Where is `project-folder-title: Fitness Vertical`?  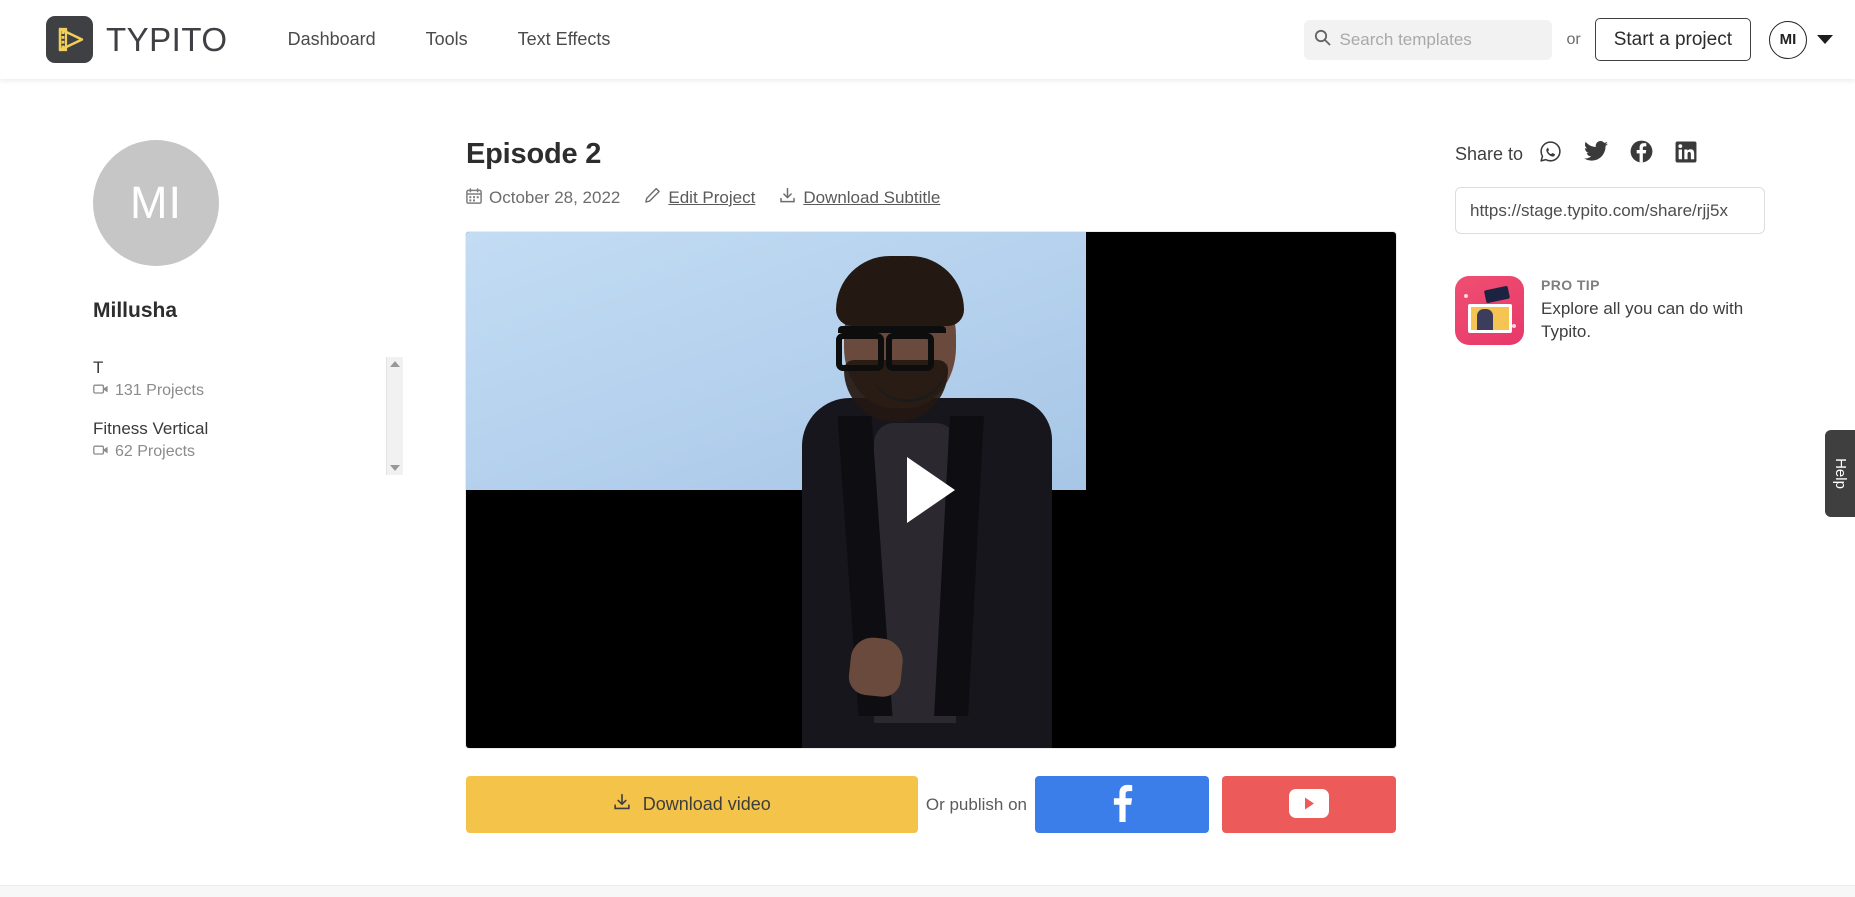
project-folder-title: Fitness Vertical is located at coordinates (151, 428).